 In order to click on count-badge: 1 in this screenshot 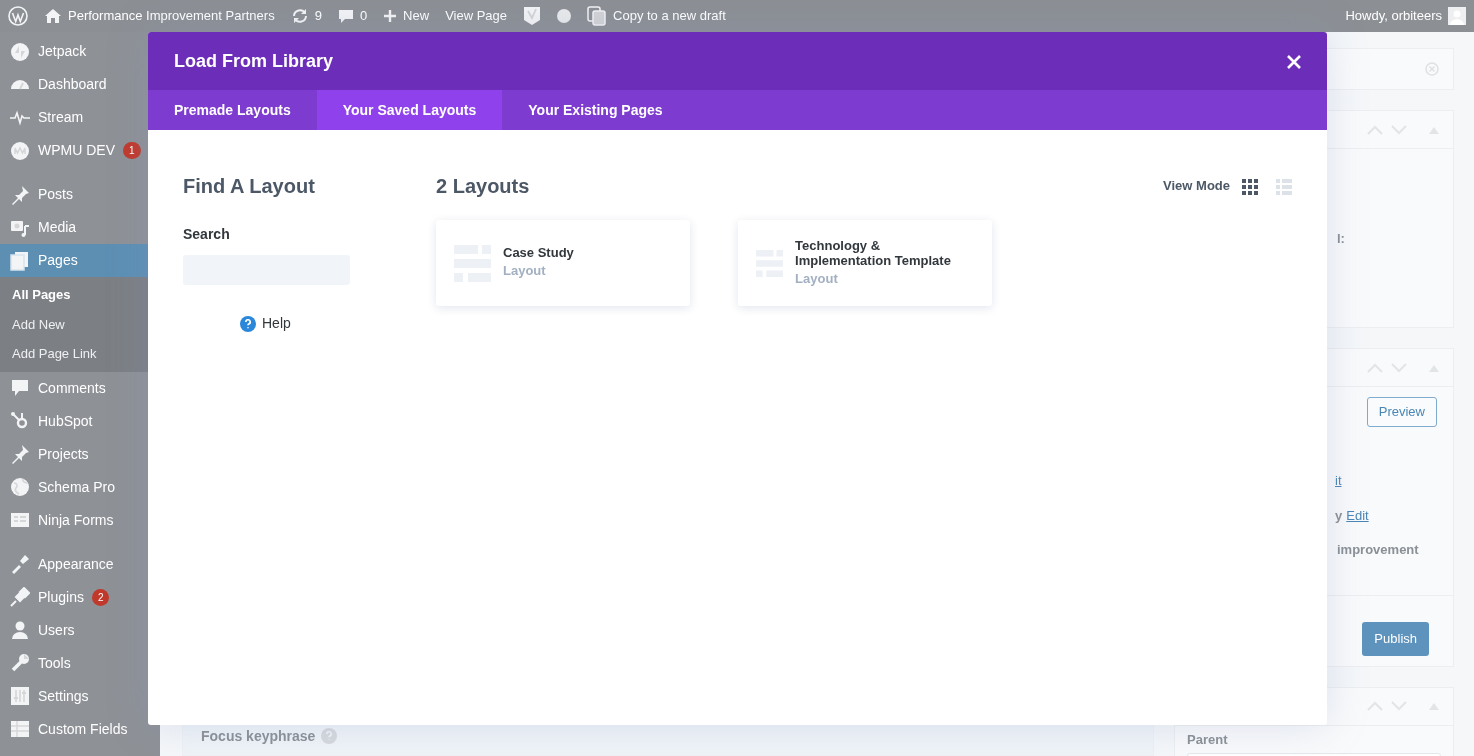, I will do `click(132, 150)`.